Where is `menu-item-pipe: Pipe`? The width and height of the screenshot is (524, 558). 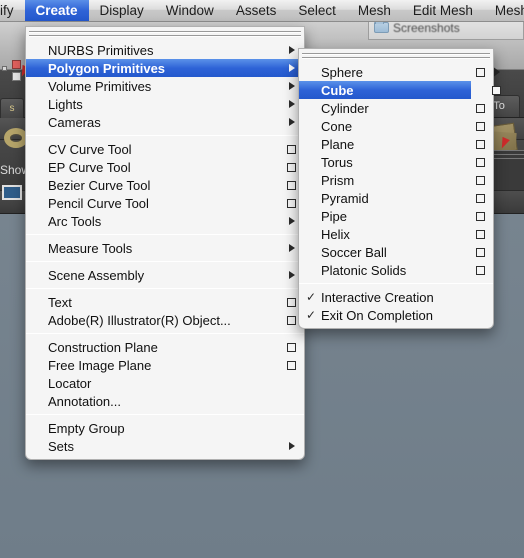
menu-item-pipe: Pipe is located at coordinates (396, 216).